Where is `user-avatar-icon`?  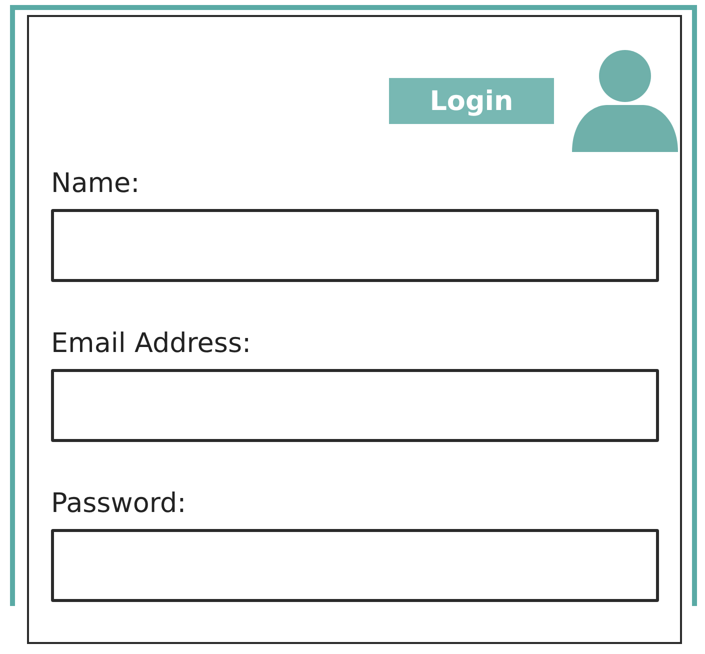
user-avatar-icon is located at coordinates (625, 101).